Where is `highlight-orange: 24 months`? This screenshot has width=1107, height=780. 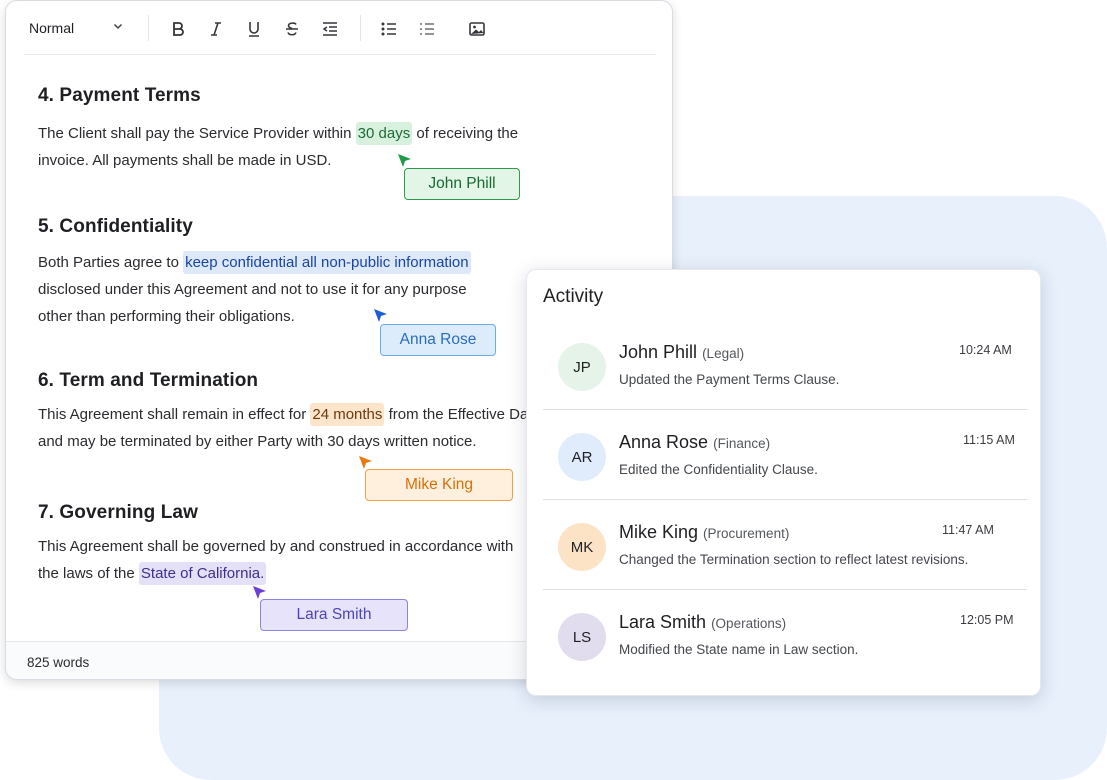 highlight-orange: 24 months is located at coordinates (347, 414).